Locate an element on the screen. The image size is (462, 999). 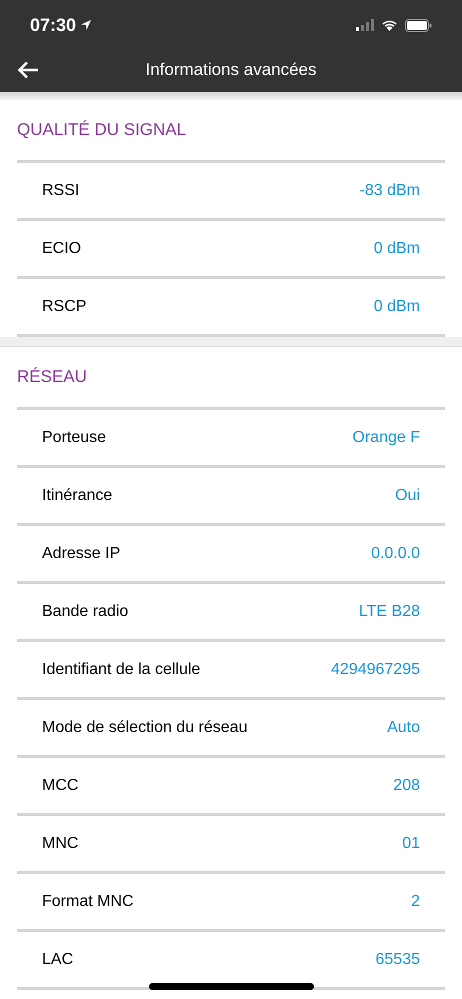
row-label: MCC is located at coordinates (60, 786).